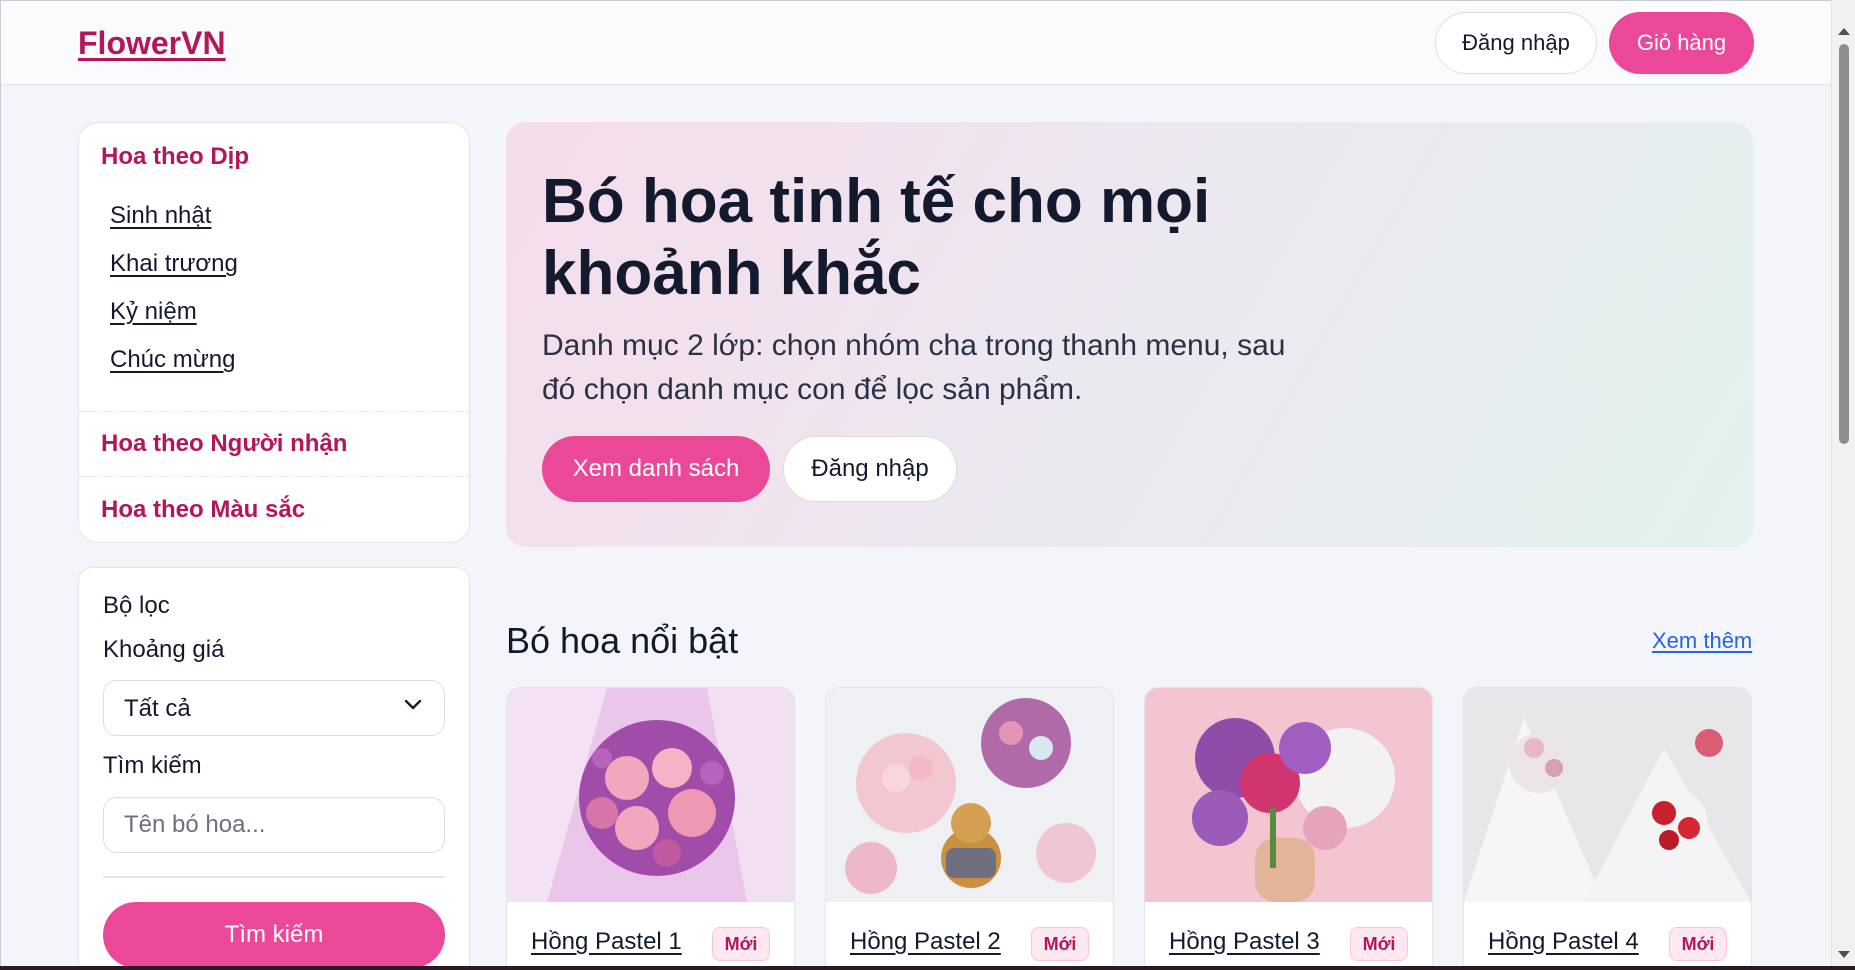  I want to click on subcategory-anniversary: Kỷ niệm, so click(153, 312).